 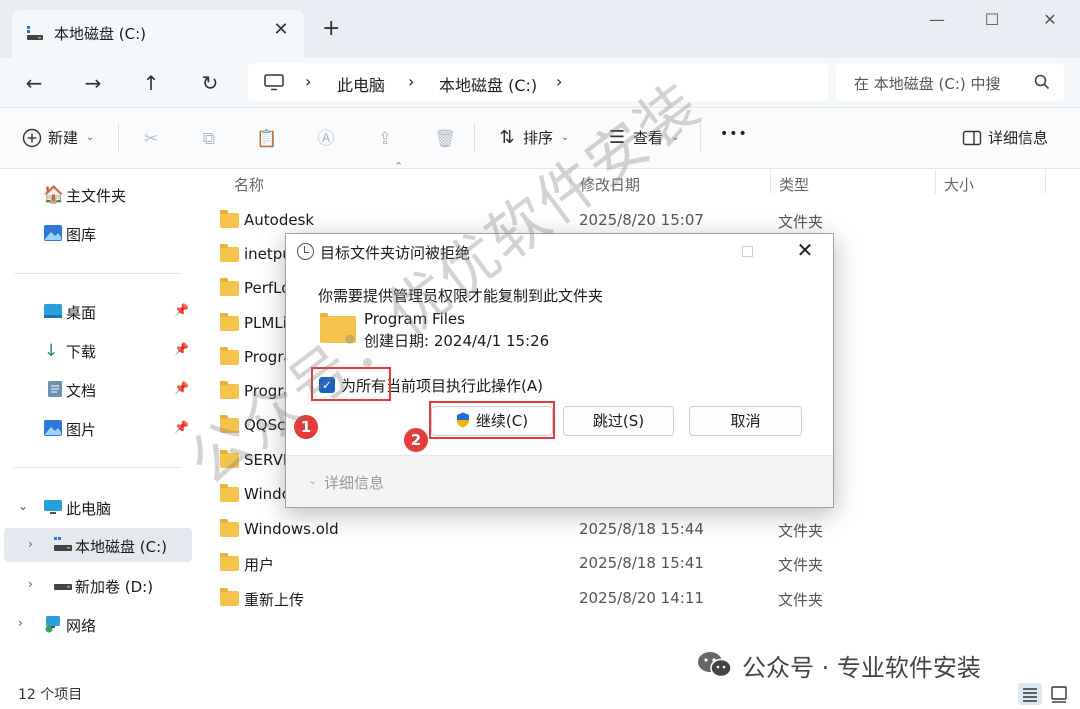 I want to click on back-arrow-icon: ←, so click(x=34, y=83).